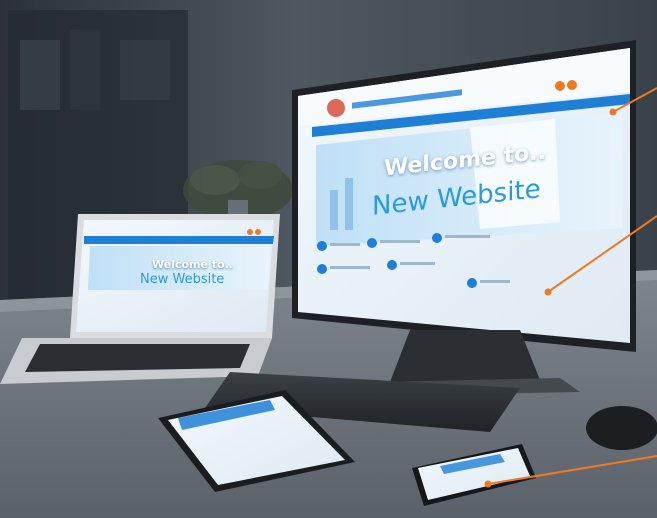  I want to click on mouse, so click(621, 428).